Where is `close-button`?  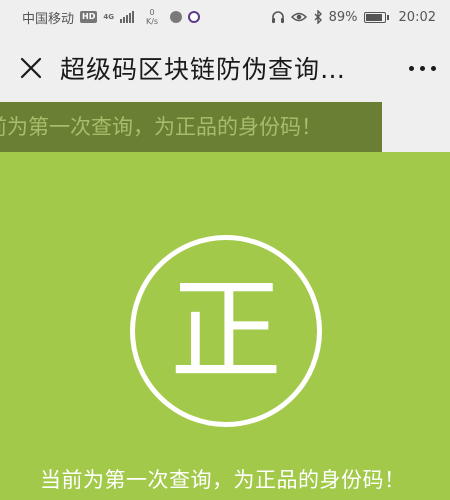
close-button is located at coordinates (31, 68).